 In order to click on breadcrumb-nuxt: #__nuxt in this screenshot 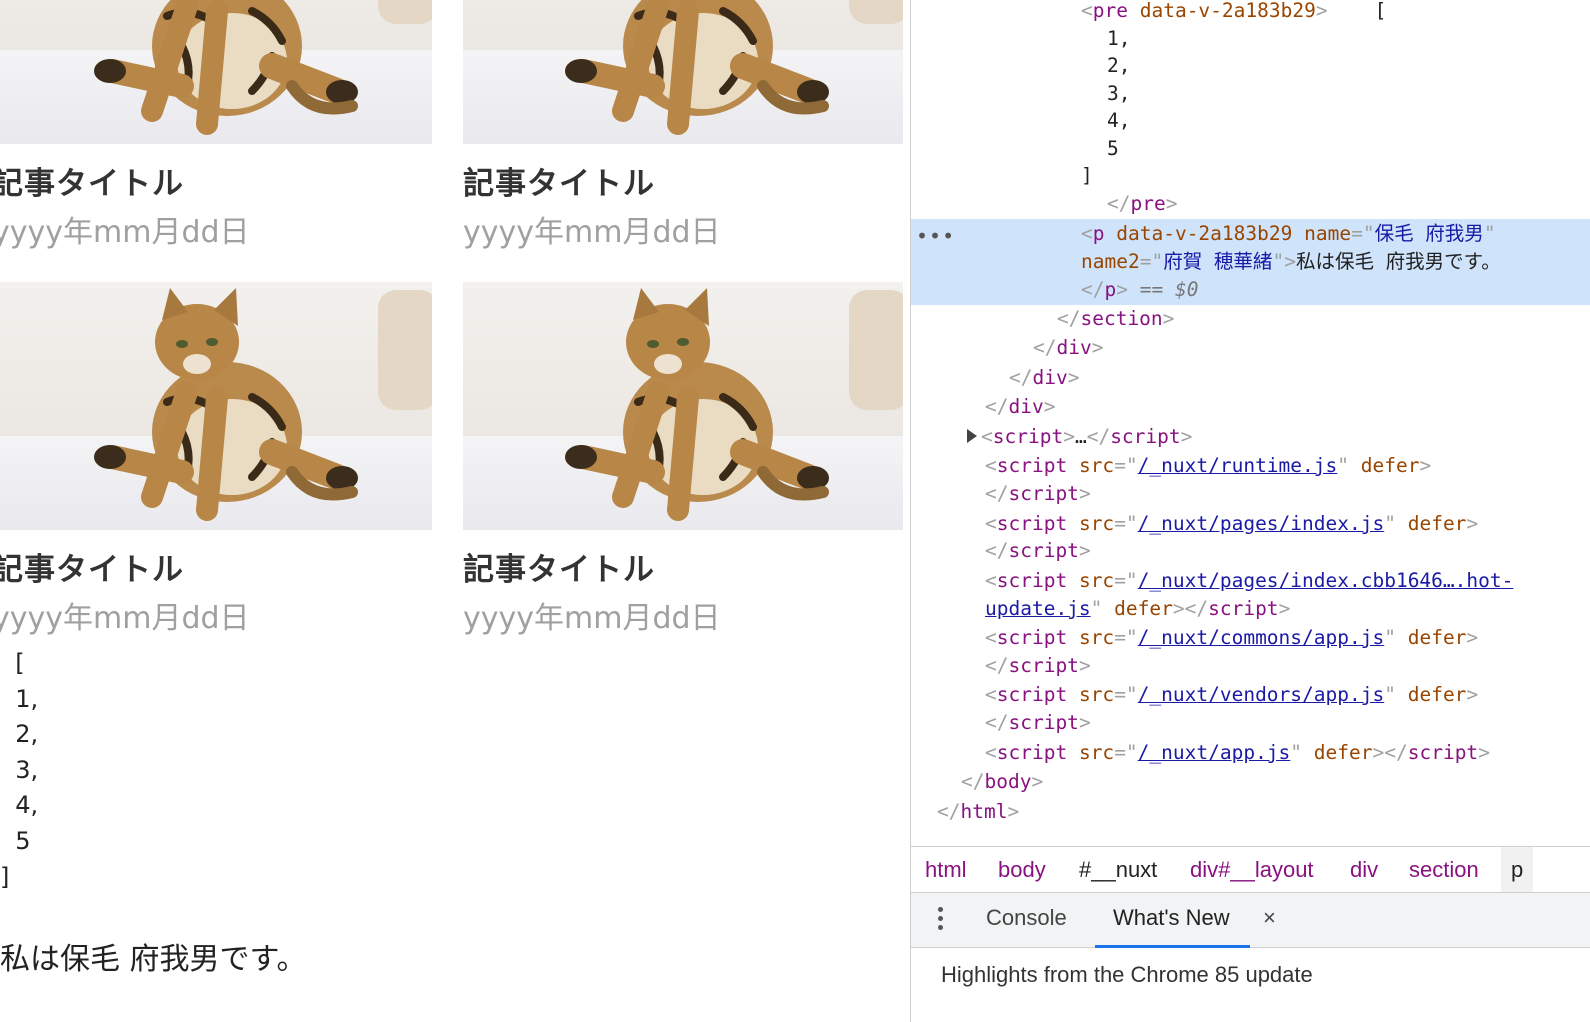, I will do `click(1118, 869)`.